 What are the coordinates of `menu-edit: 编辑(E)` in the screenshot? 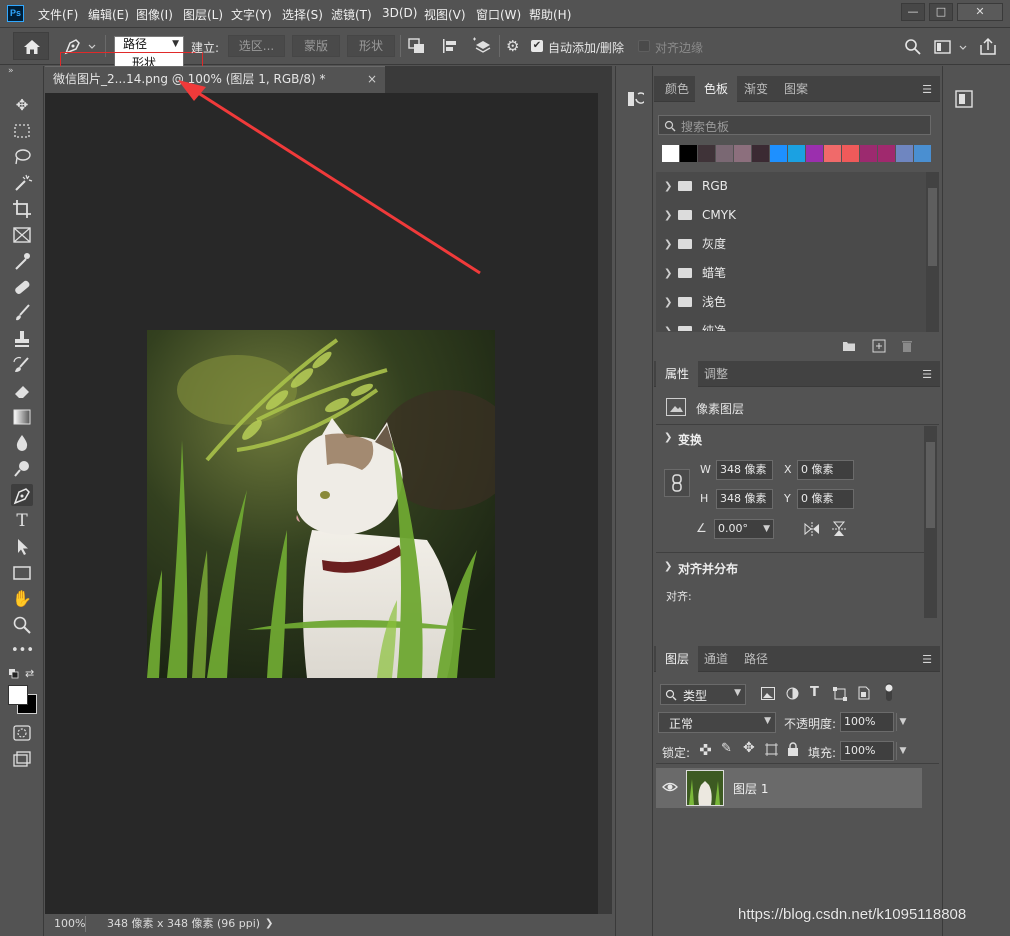 It's located at (108, 14).